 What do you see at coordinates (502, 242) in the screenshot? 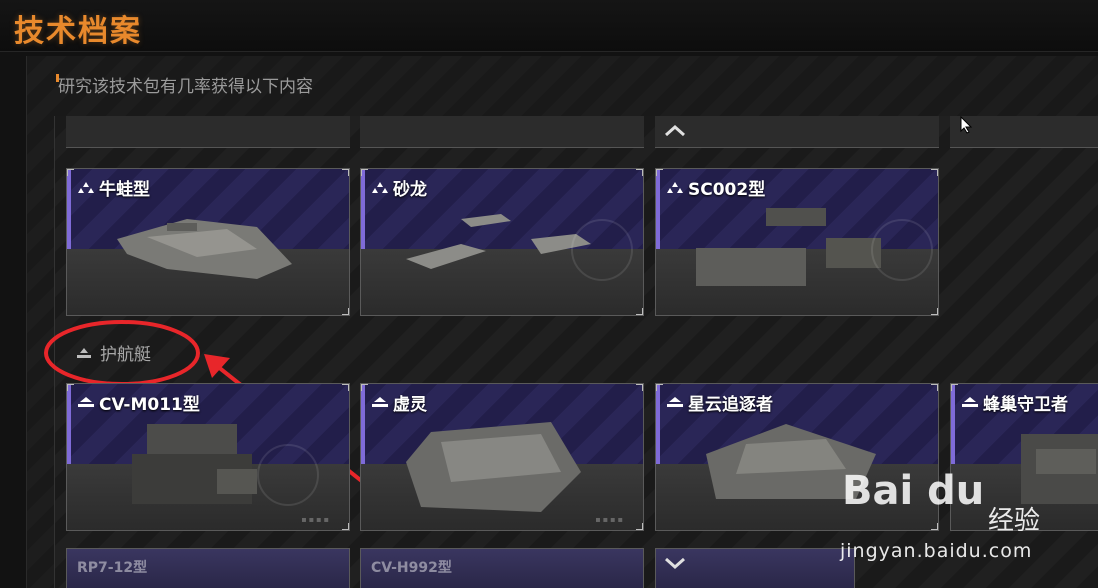
I see `ship-card-sandragon: 砂龙` at bounding box center [502, 242].